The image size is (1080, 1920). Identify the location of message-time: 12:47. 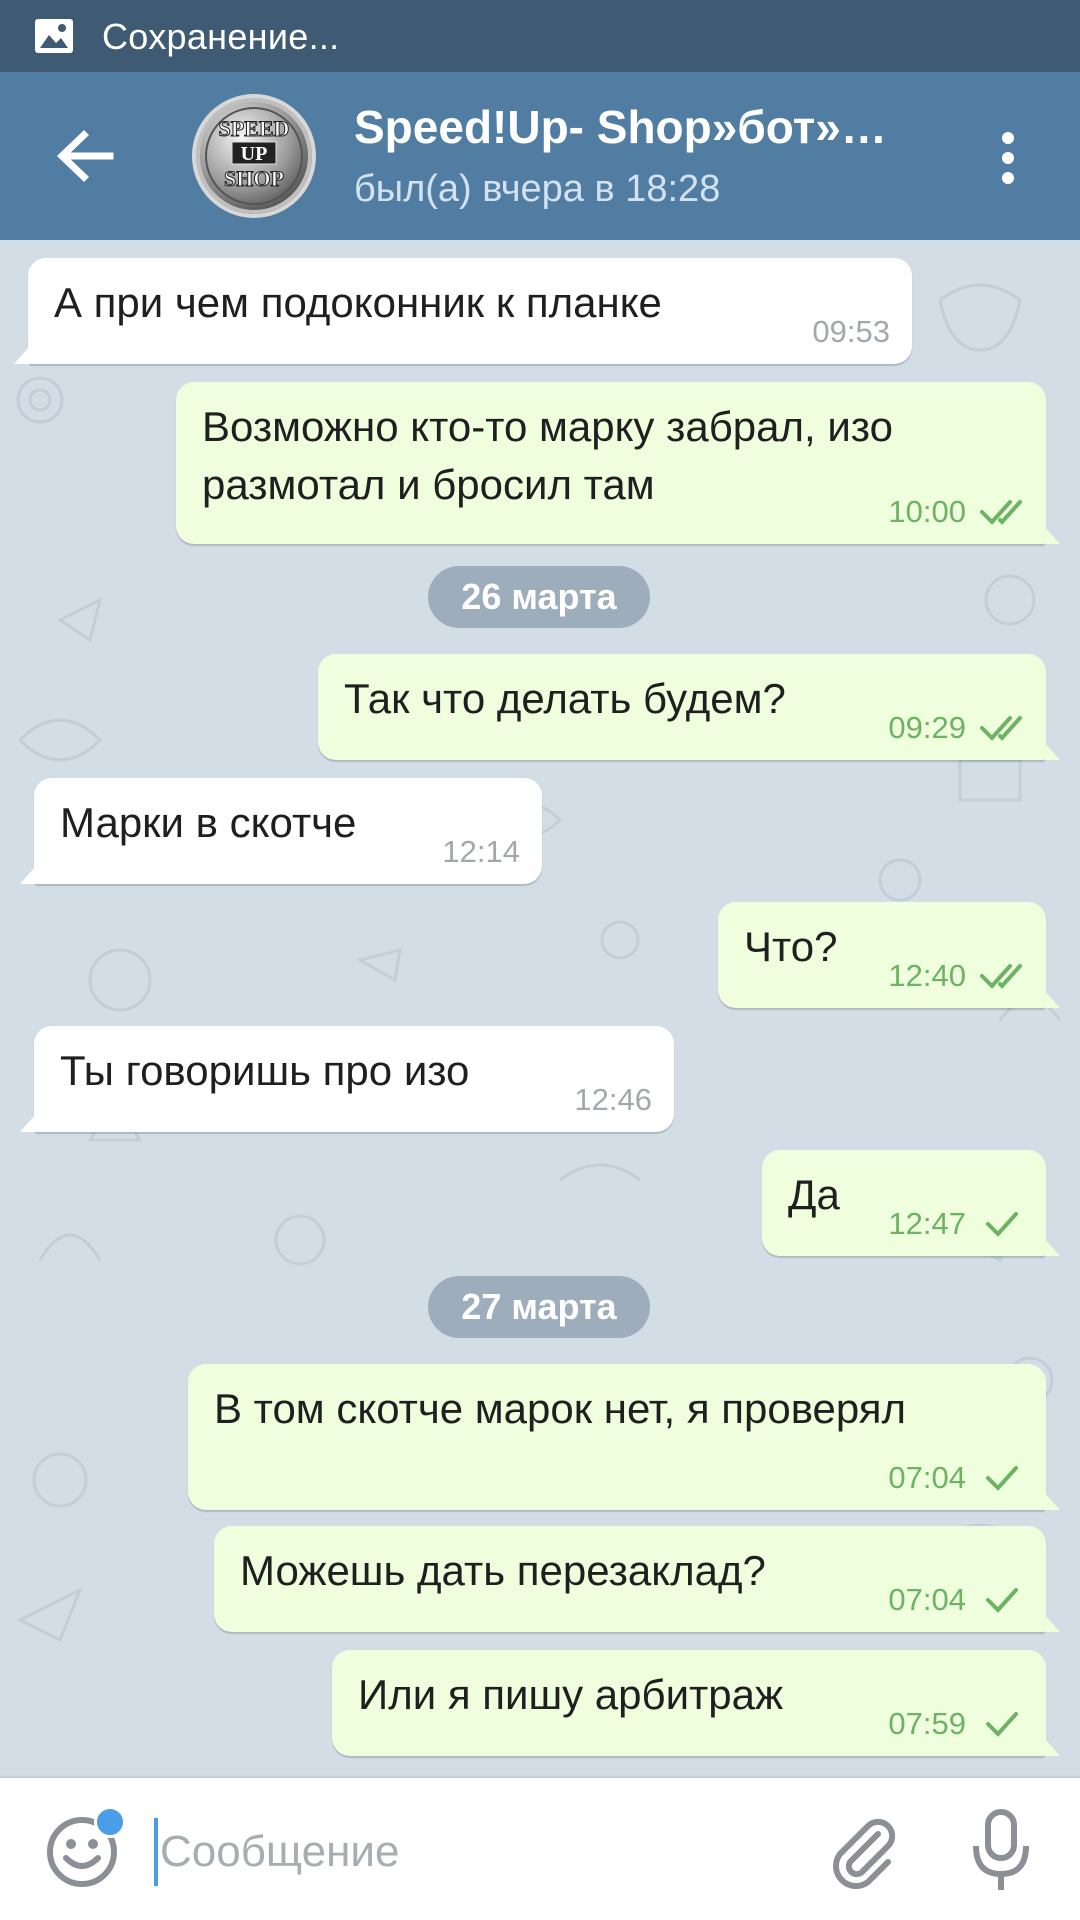
(927, 1223).